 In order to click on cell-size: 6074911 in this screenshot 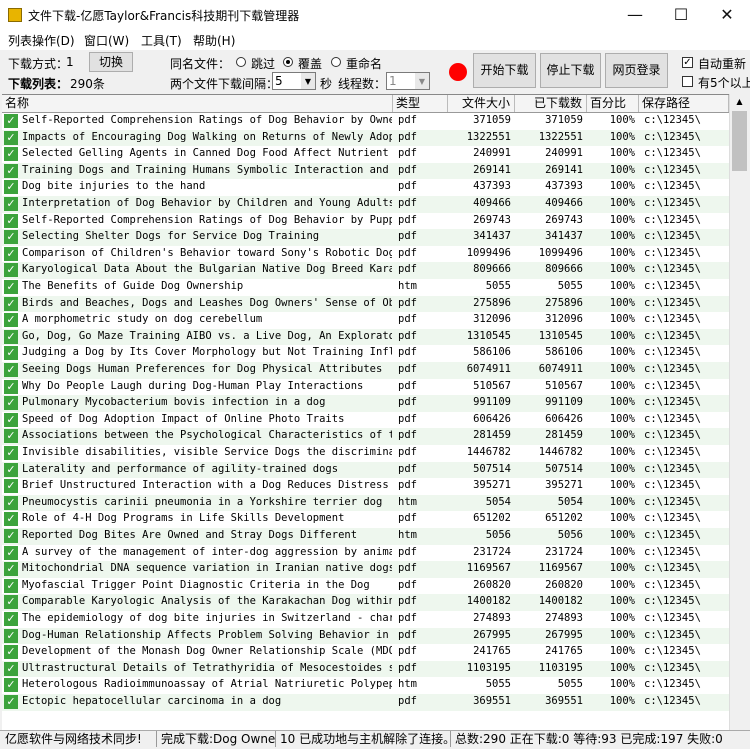, I will do `click(488, 369)`.